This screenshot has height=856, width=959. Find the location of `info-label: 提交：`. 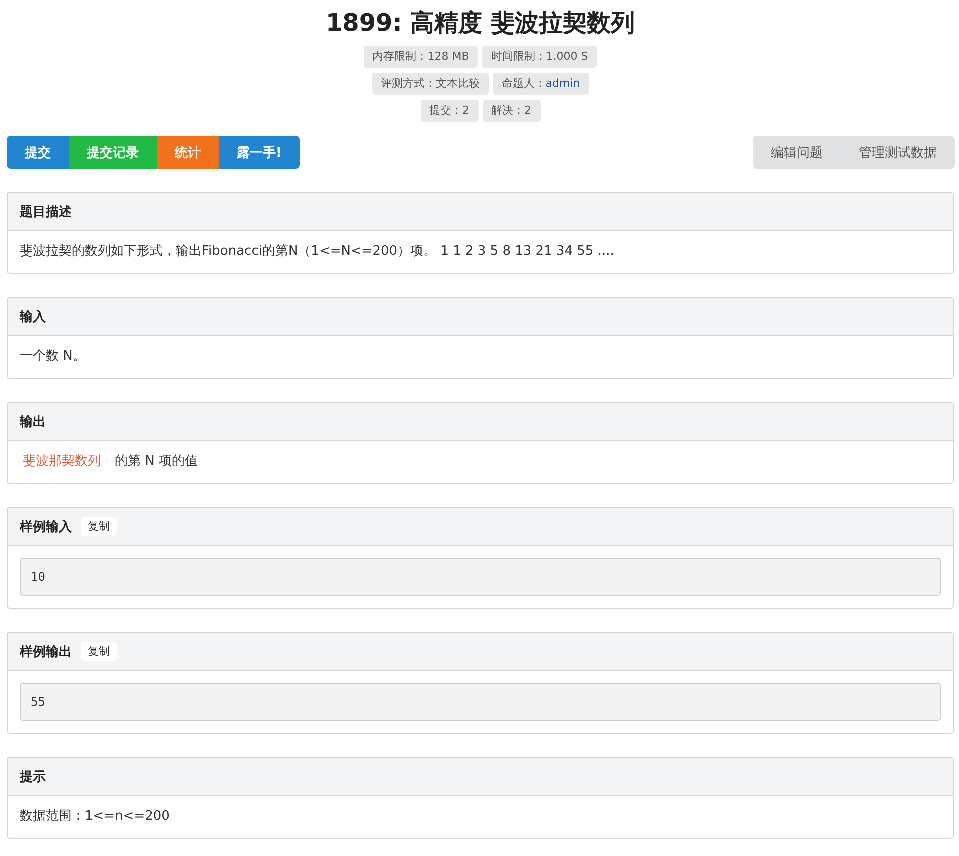

info-label: 提交： is located at coordinates (446, 110).